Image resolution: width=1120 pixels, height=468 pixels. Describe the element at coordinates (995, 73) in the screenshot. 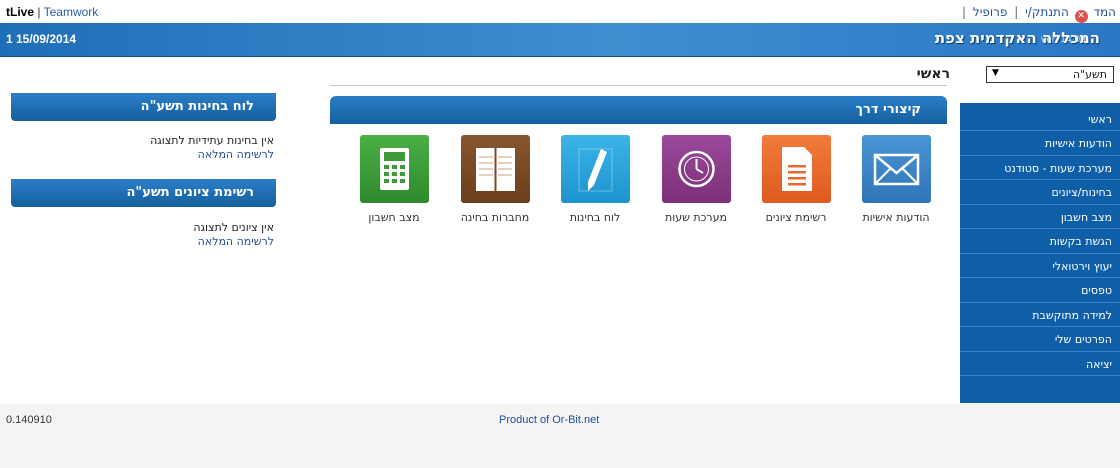

I see `chevron-down-icon: ▼` at that location.